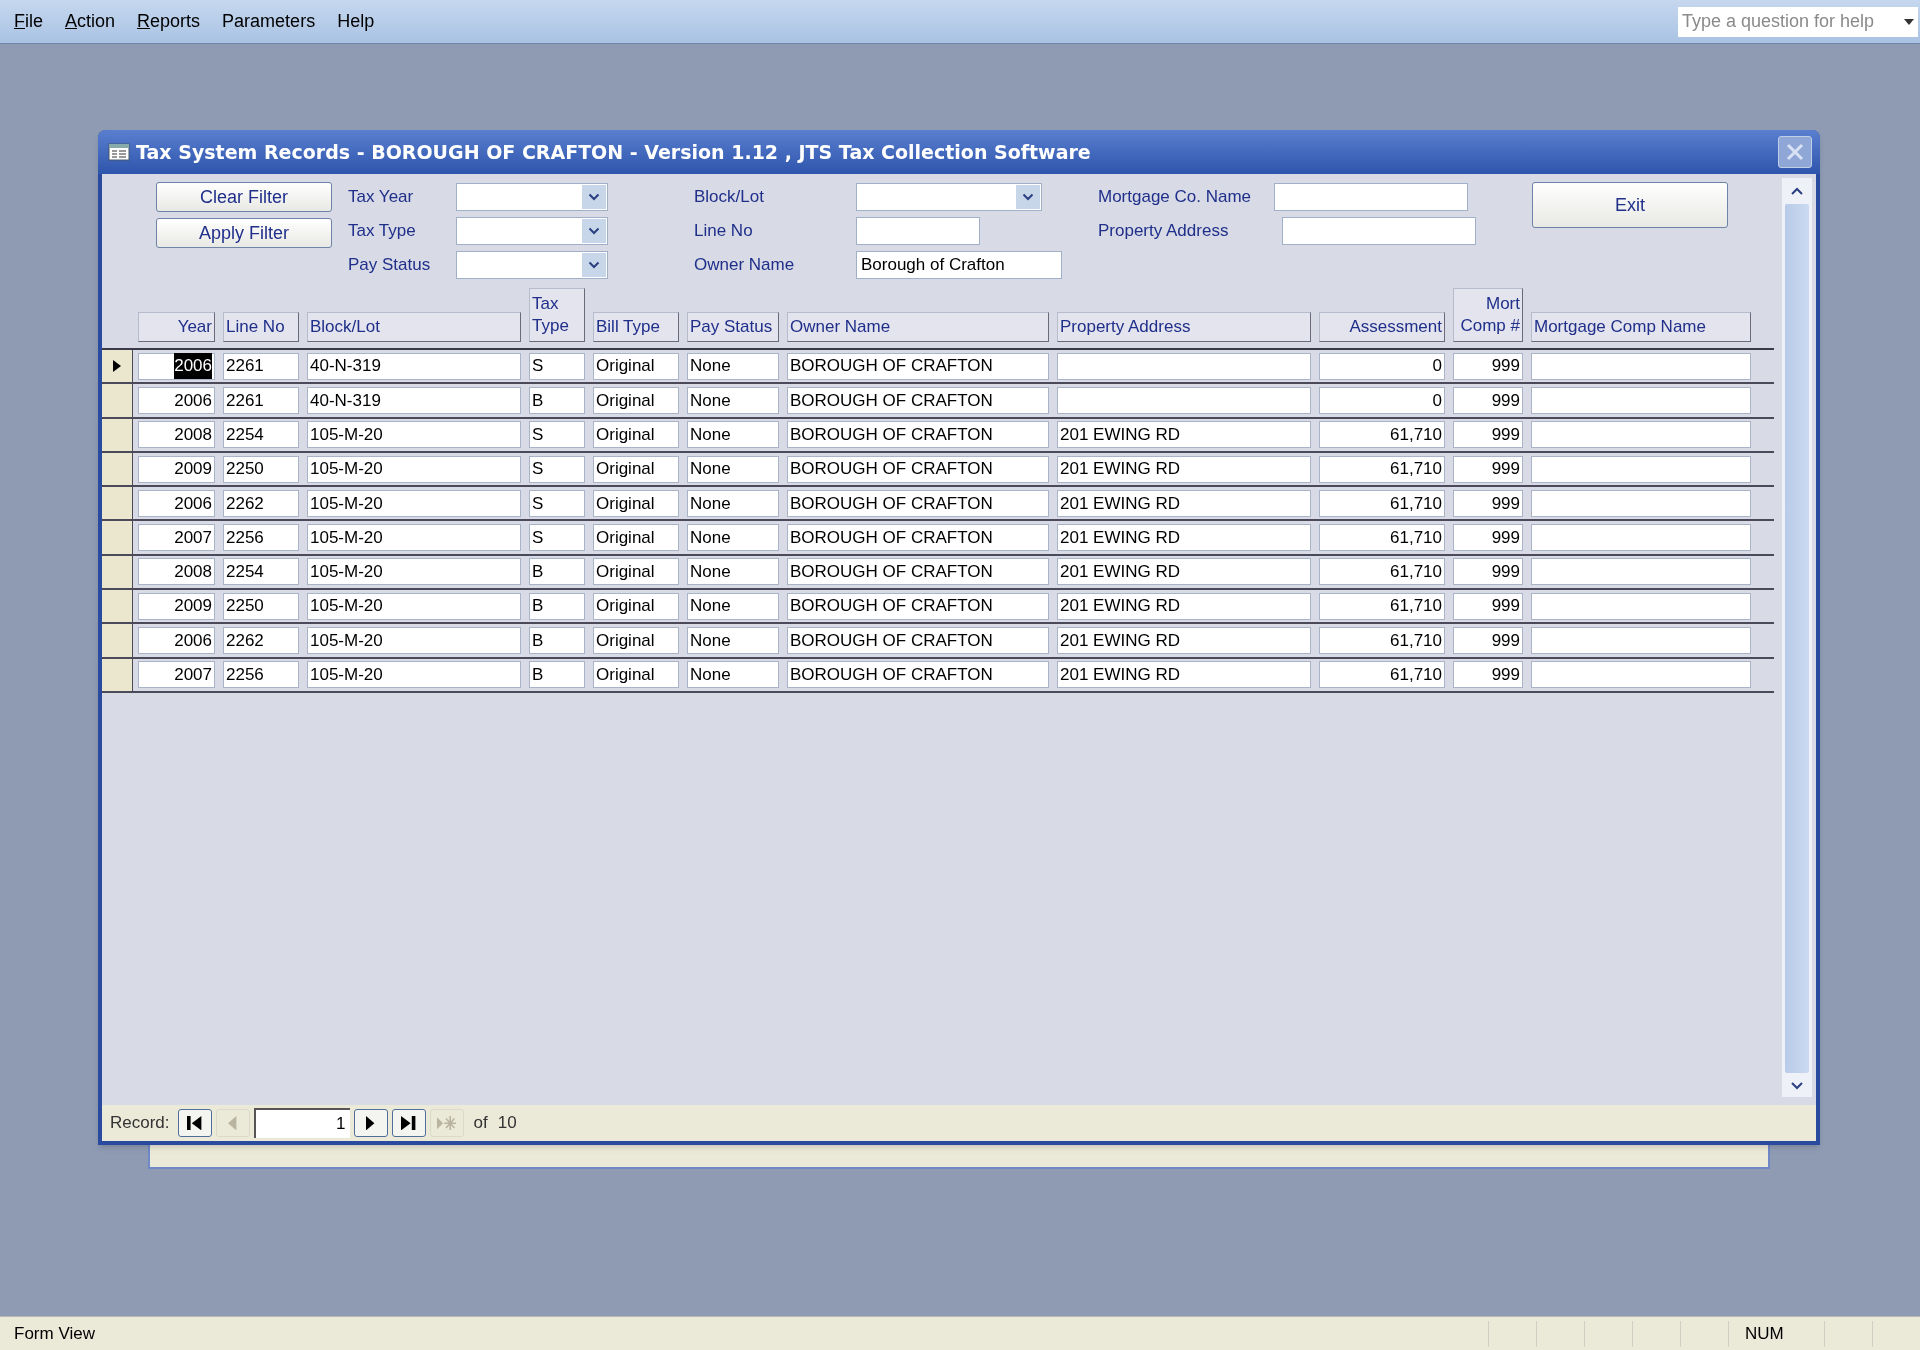  Describe the element at coordinates (1488, 315) in the screenshot. I see `column-header: Mort Comp #` at that location.